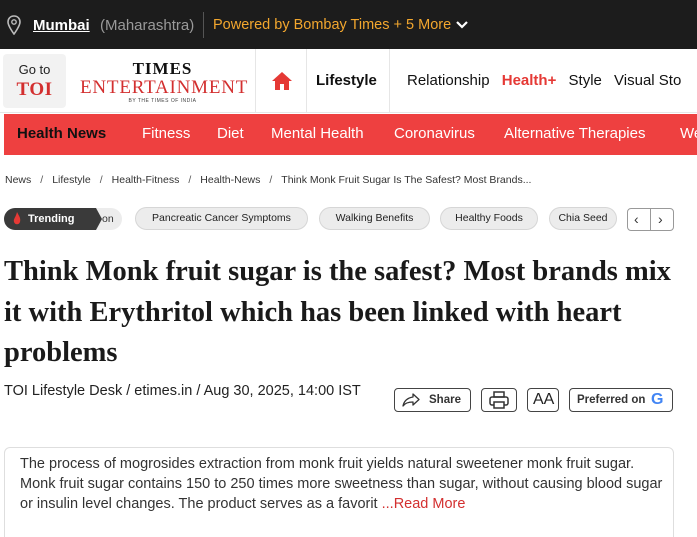 The image size is (697, 537). I want to click on nav-health-news: Health News, so click(61, 133).